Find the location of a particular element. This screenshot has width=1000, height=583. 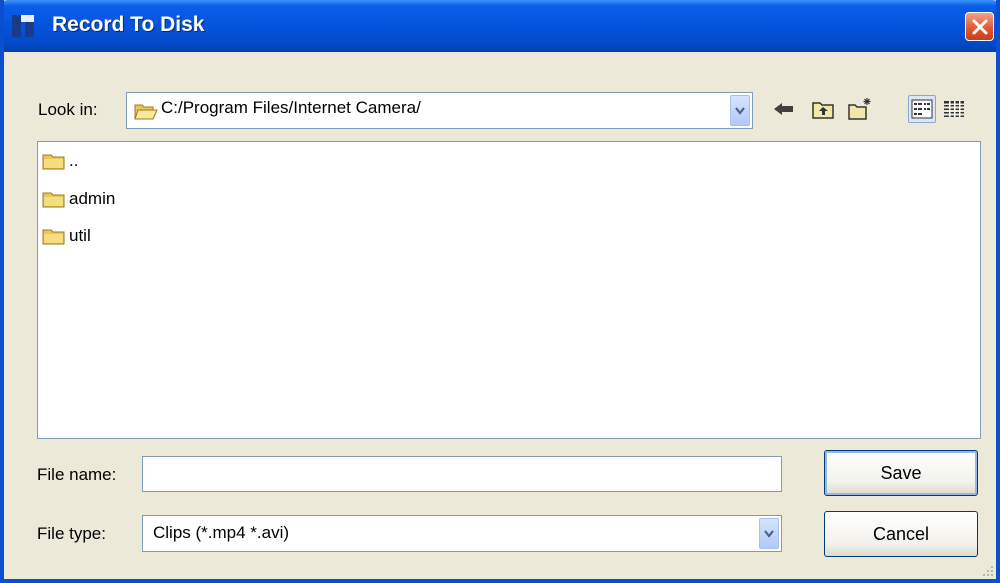

close-button is located at coordinates (979, 26).